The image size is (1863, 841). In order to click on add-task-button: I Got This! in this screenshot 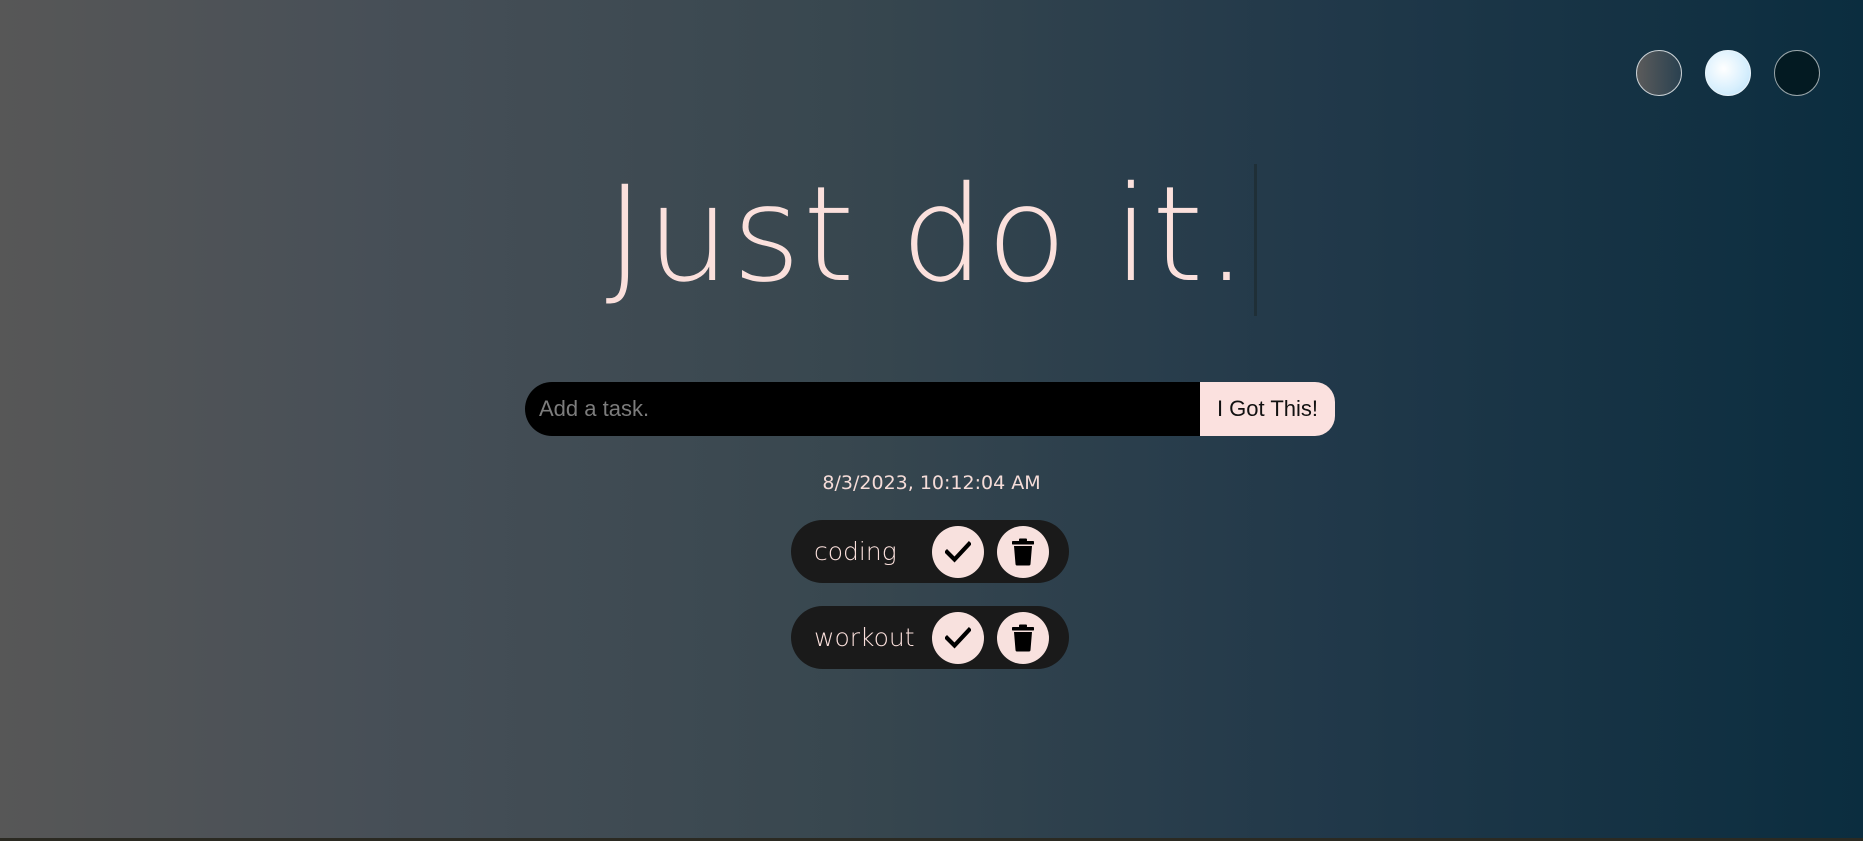, I will do `click(1267, 409)`.